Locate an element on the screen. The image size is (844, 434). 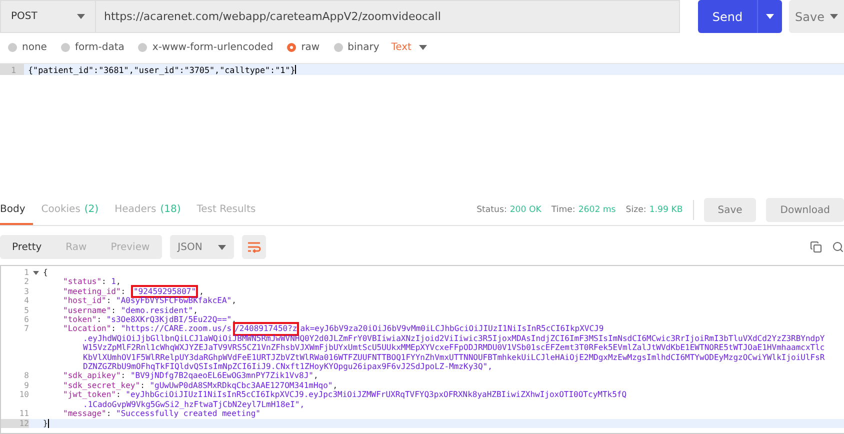
line-number: 7 is located at coordinates (26, 330).